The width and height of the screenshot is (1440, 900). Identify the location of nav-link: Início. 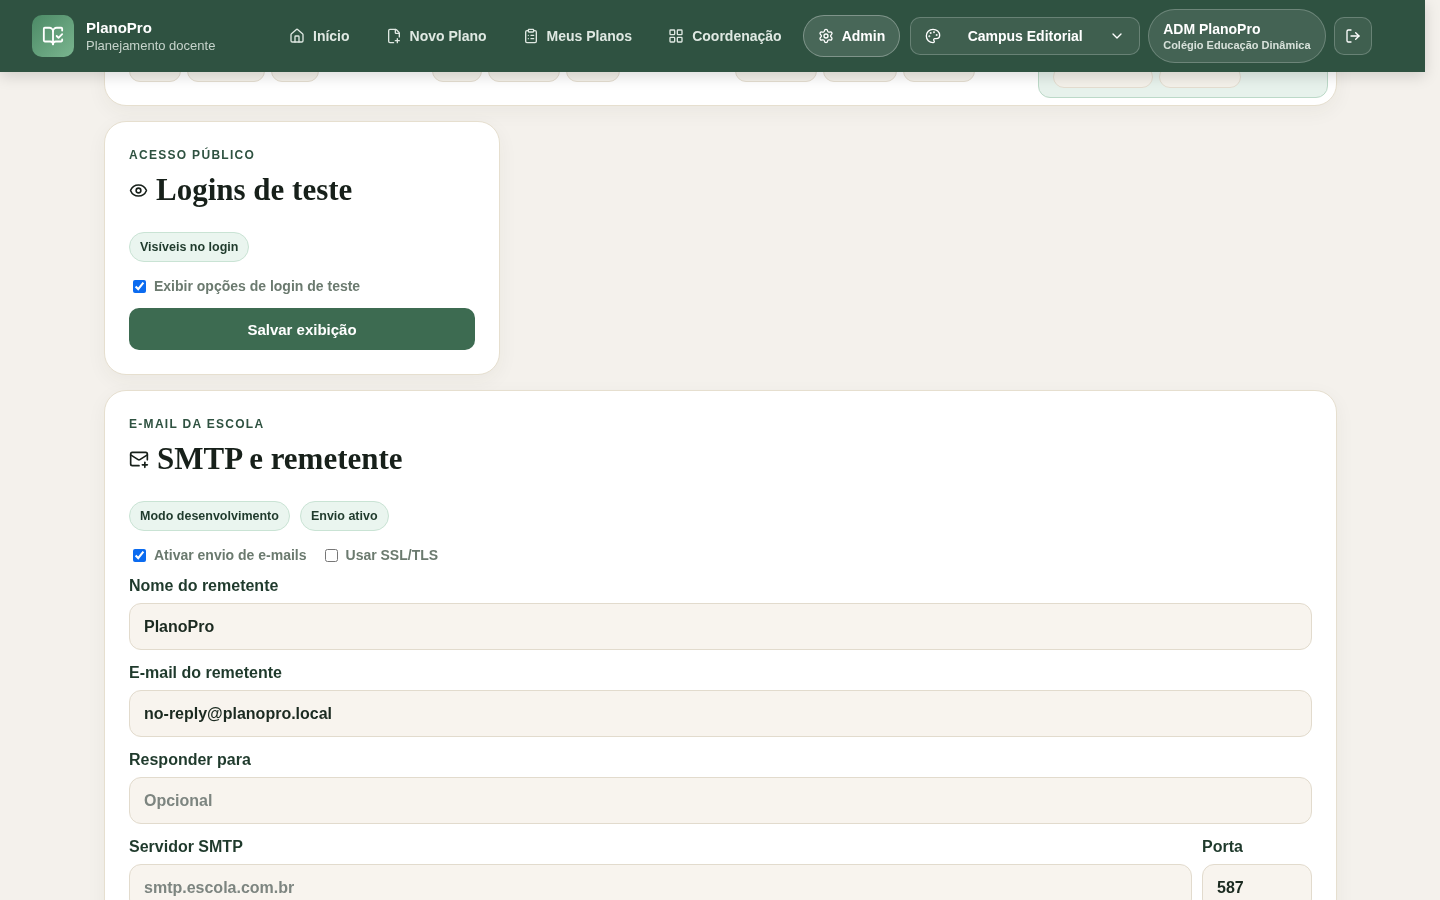
(319, 36).